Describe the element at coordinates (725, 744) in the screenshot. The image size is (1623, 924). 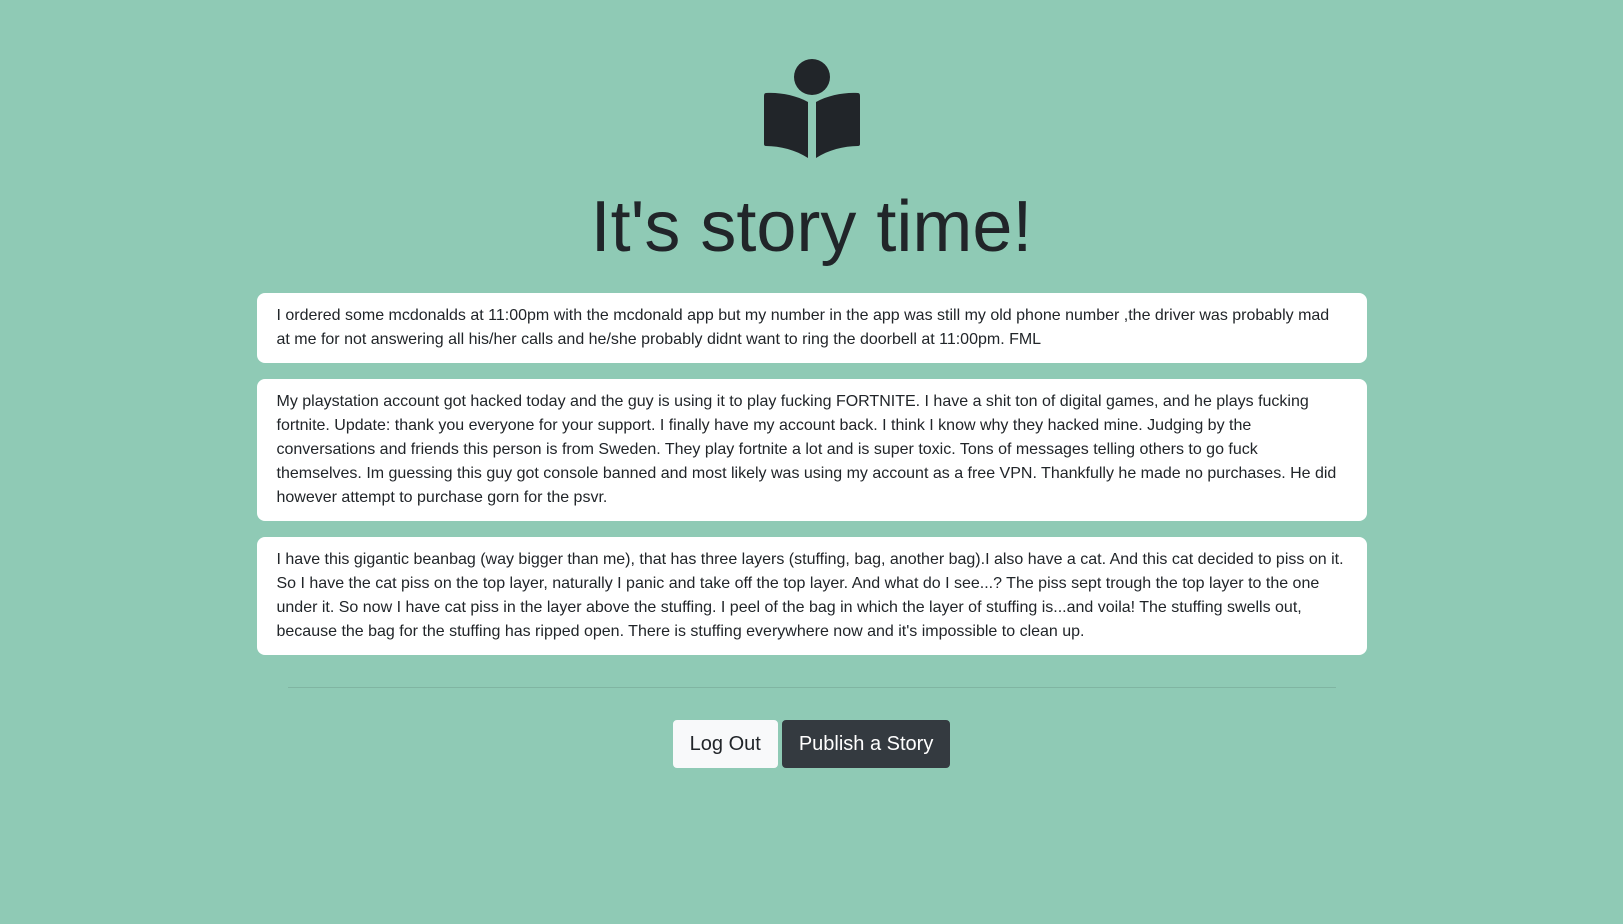
I see `logout-button: Log Out` at that location.